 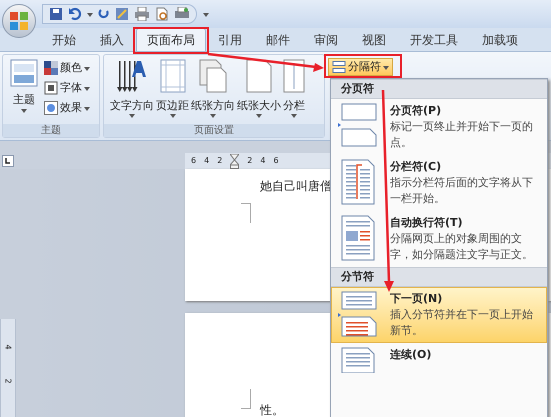 What do you see at coordinates (259, 76) in the screenshot?
I see `page-size-icon` at bounding box center [259, 76].